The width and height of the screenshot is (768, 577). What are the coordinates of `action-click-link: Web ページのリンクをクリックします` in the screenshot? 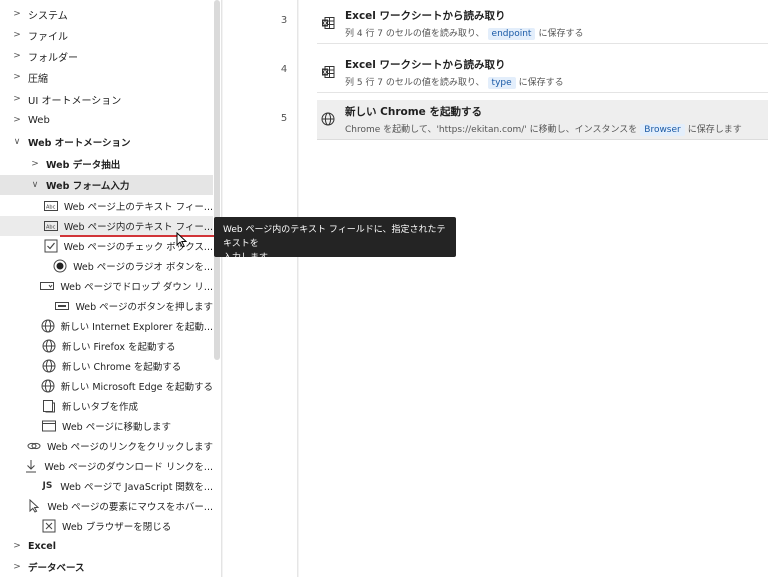 It's located at (106, 446).